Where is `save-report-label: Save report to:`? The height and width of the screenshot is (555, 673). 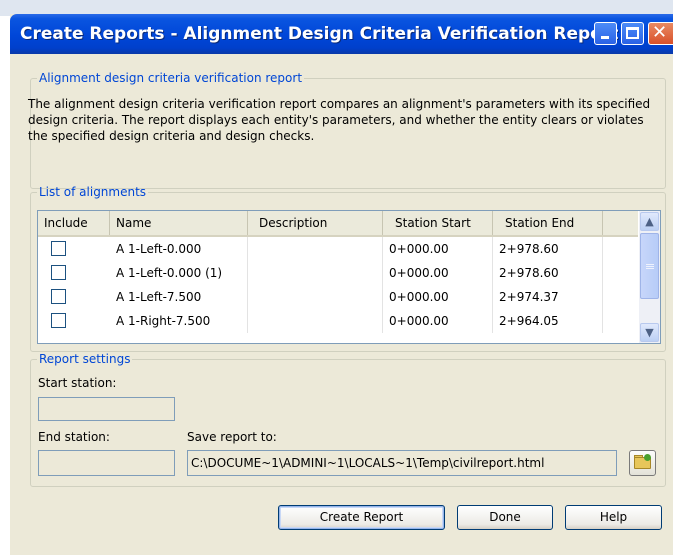 save-report-label: Save report to: is located at coordinates (232, 437).